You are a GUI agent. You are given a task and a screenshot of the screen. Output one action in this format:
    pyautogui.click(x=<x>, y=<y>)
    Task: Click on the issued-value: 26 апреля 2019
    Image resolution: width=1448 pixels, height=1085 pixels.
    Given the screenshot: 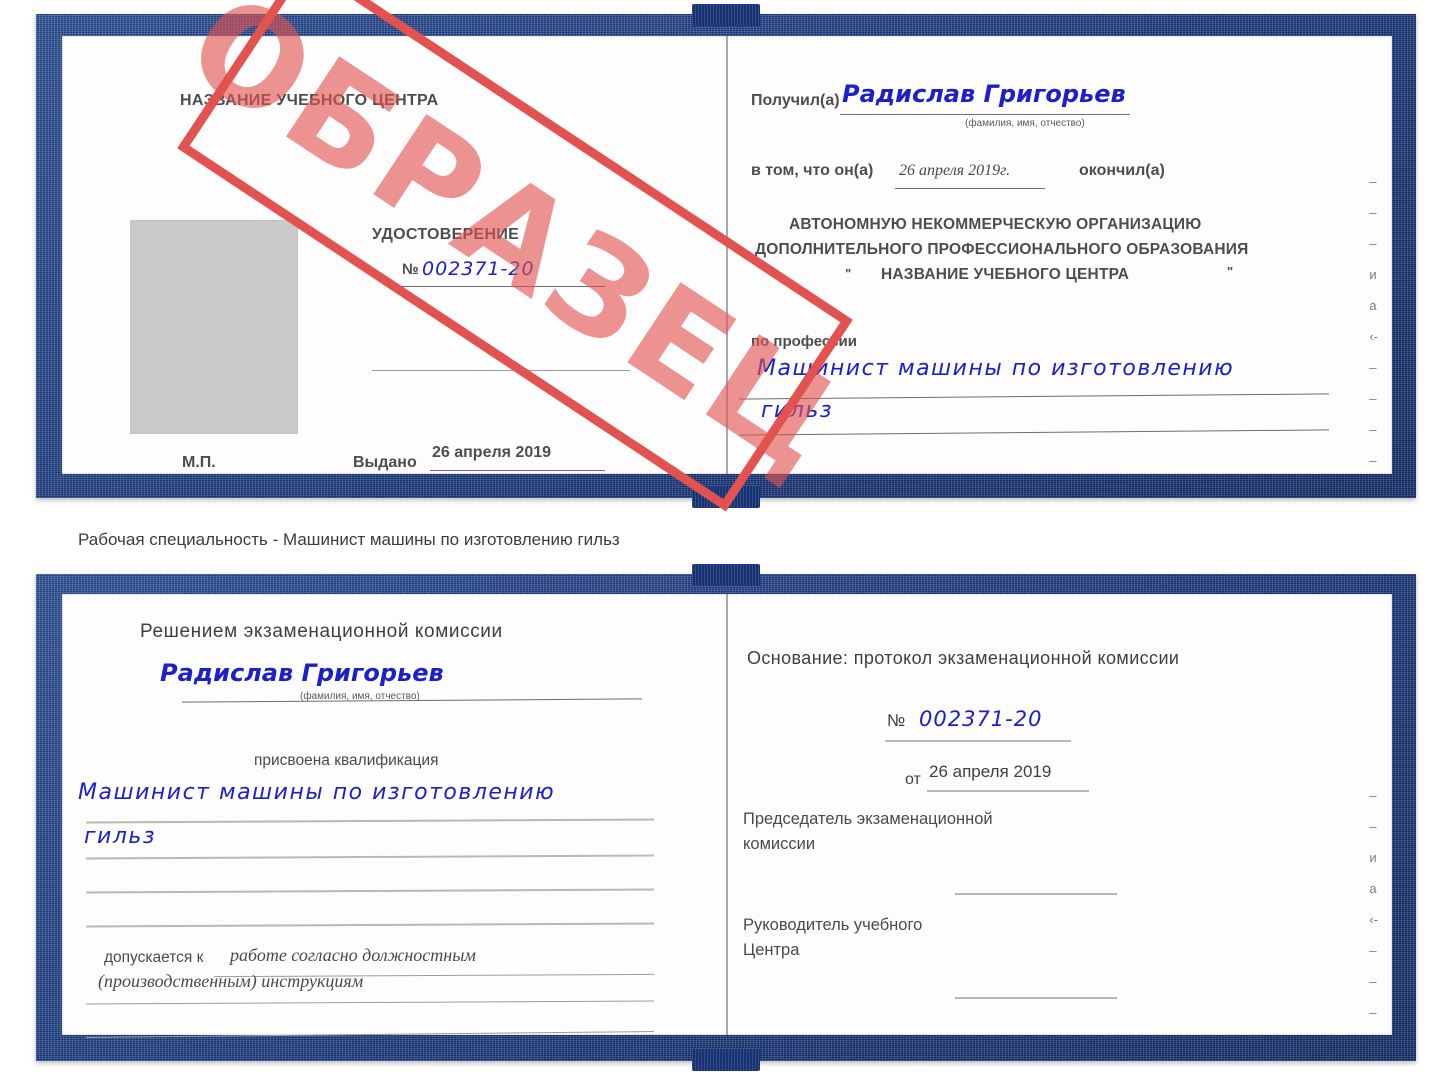 What is the action you would take?
    pyautogui.click(x=492, y=452)
    